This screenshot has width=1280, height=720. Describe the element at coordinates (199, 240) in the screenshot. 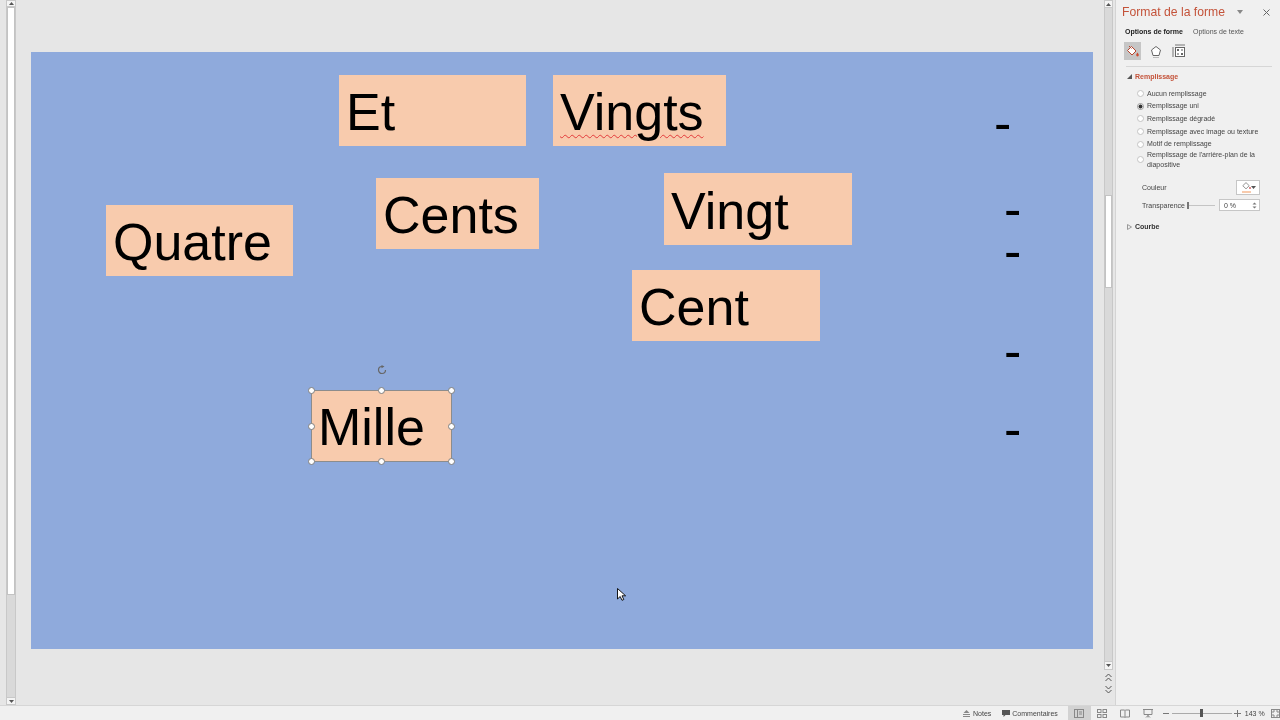

I see `text-shape: Quatre` at that location.